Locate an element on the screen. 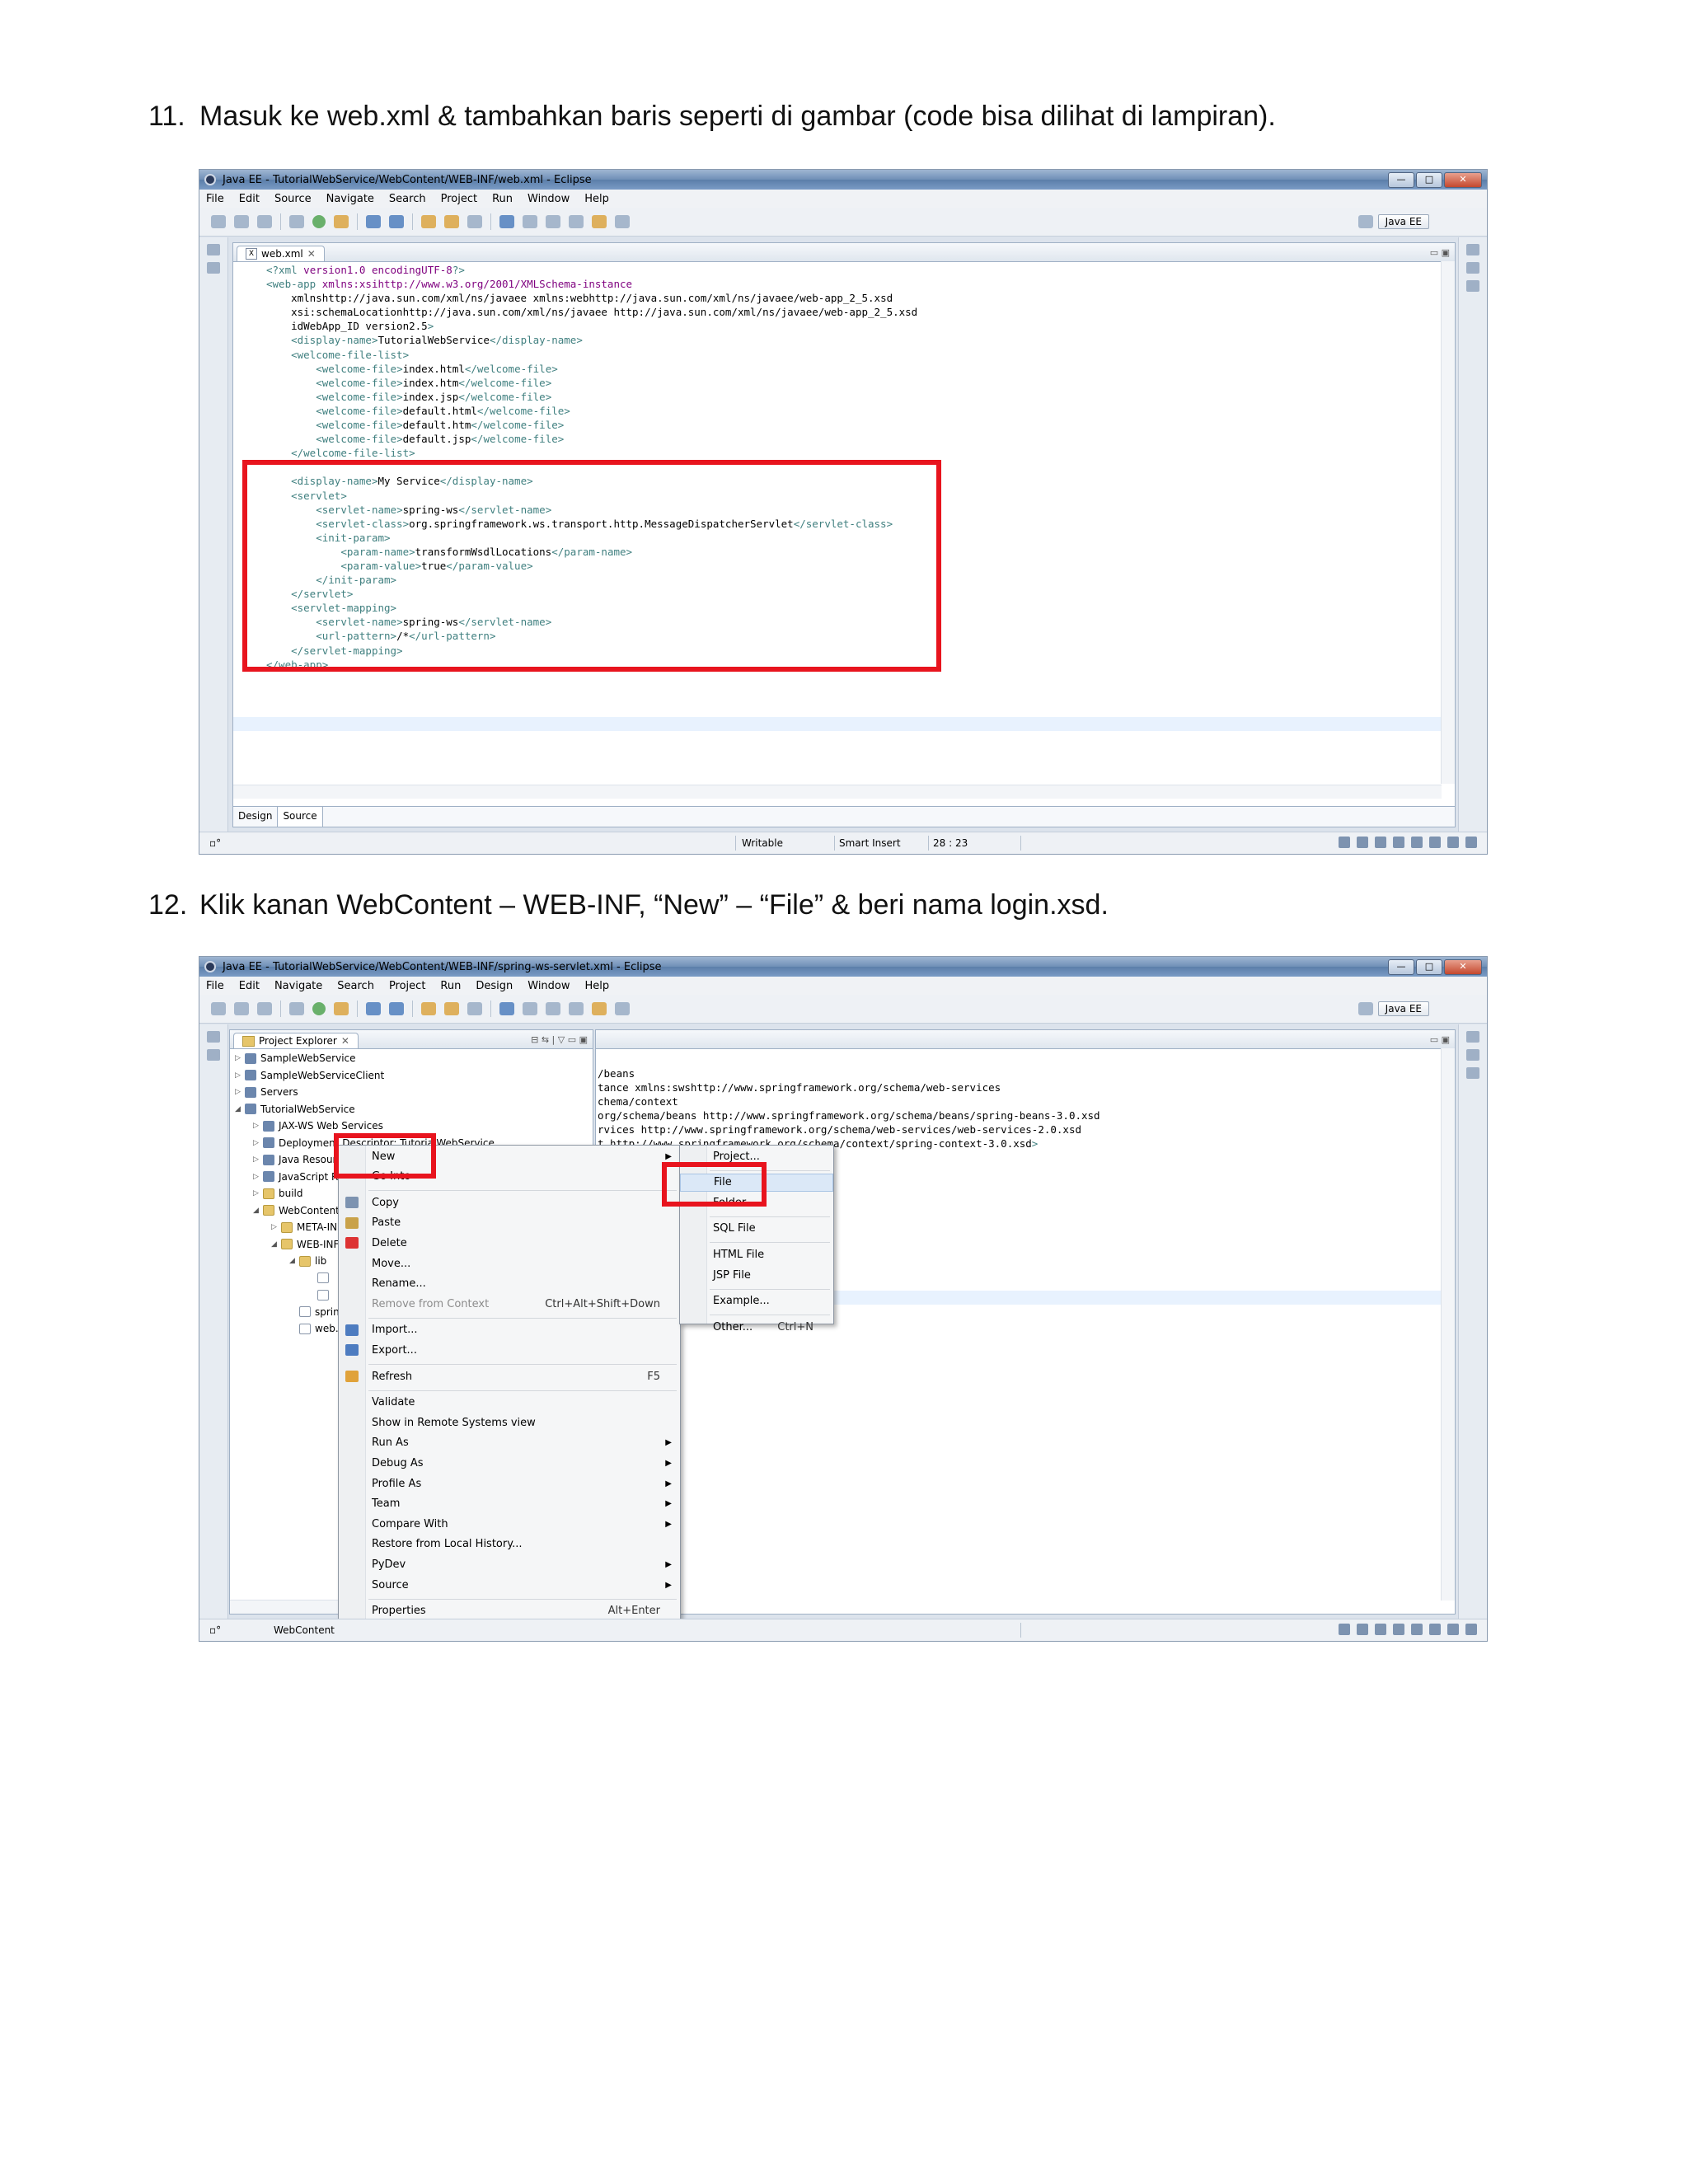 The height and width of the screenshot is (2184, 1688). menu-item-profile-as: Profile As ▶ is located at coordinates (510, 1483).